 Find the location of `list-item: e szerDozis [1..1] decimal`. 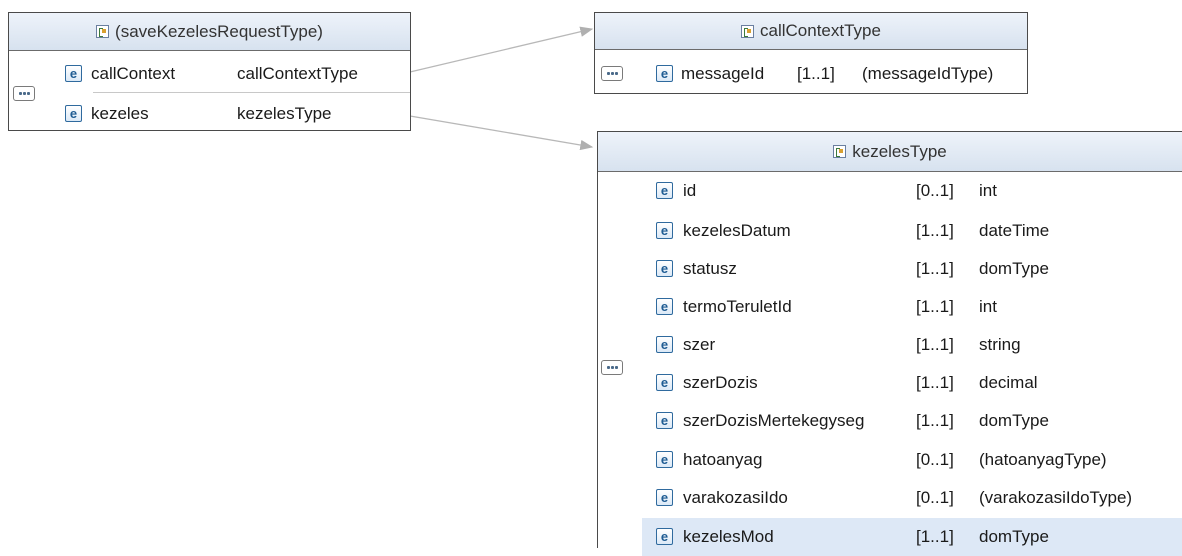

list-item: e szerDozis [1..1] decimal is located at coordinates (890, 383).